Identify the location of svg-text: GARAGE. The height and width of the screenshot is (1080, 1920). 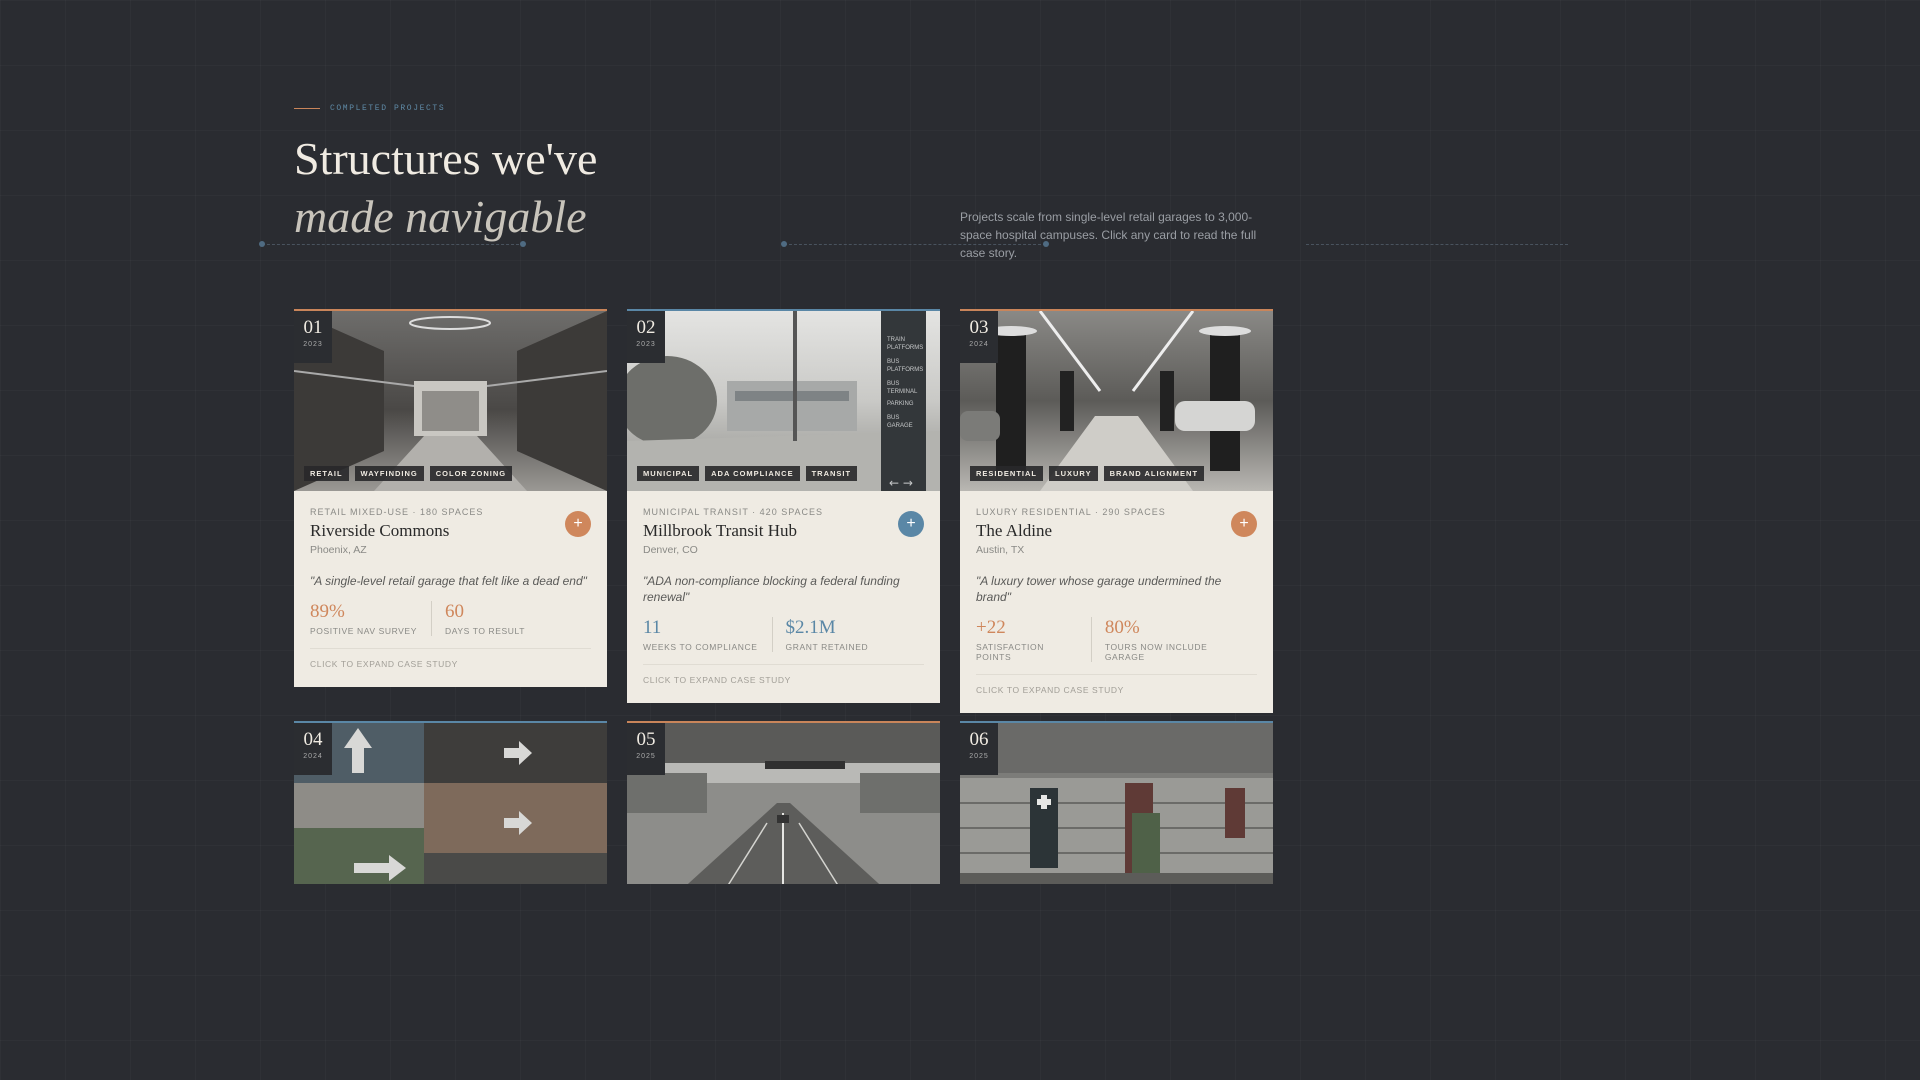
(900, 426).